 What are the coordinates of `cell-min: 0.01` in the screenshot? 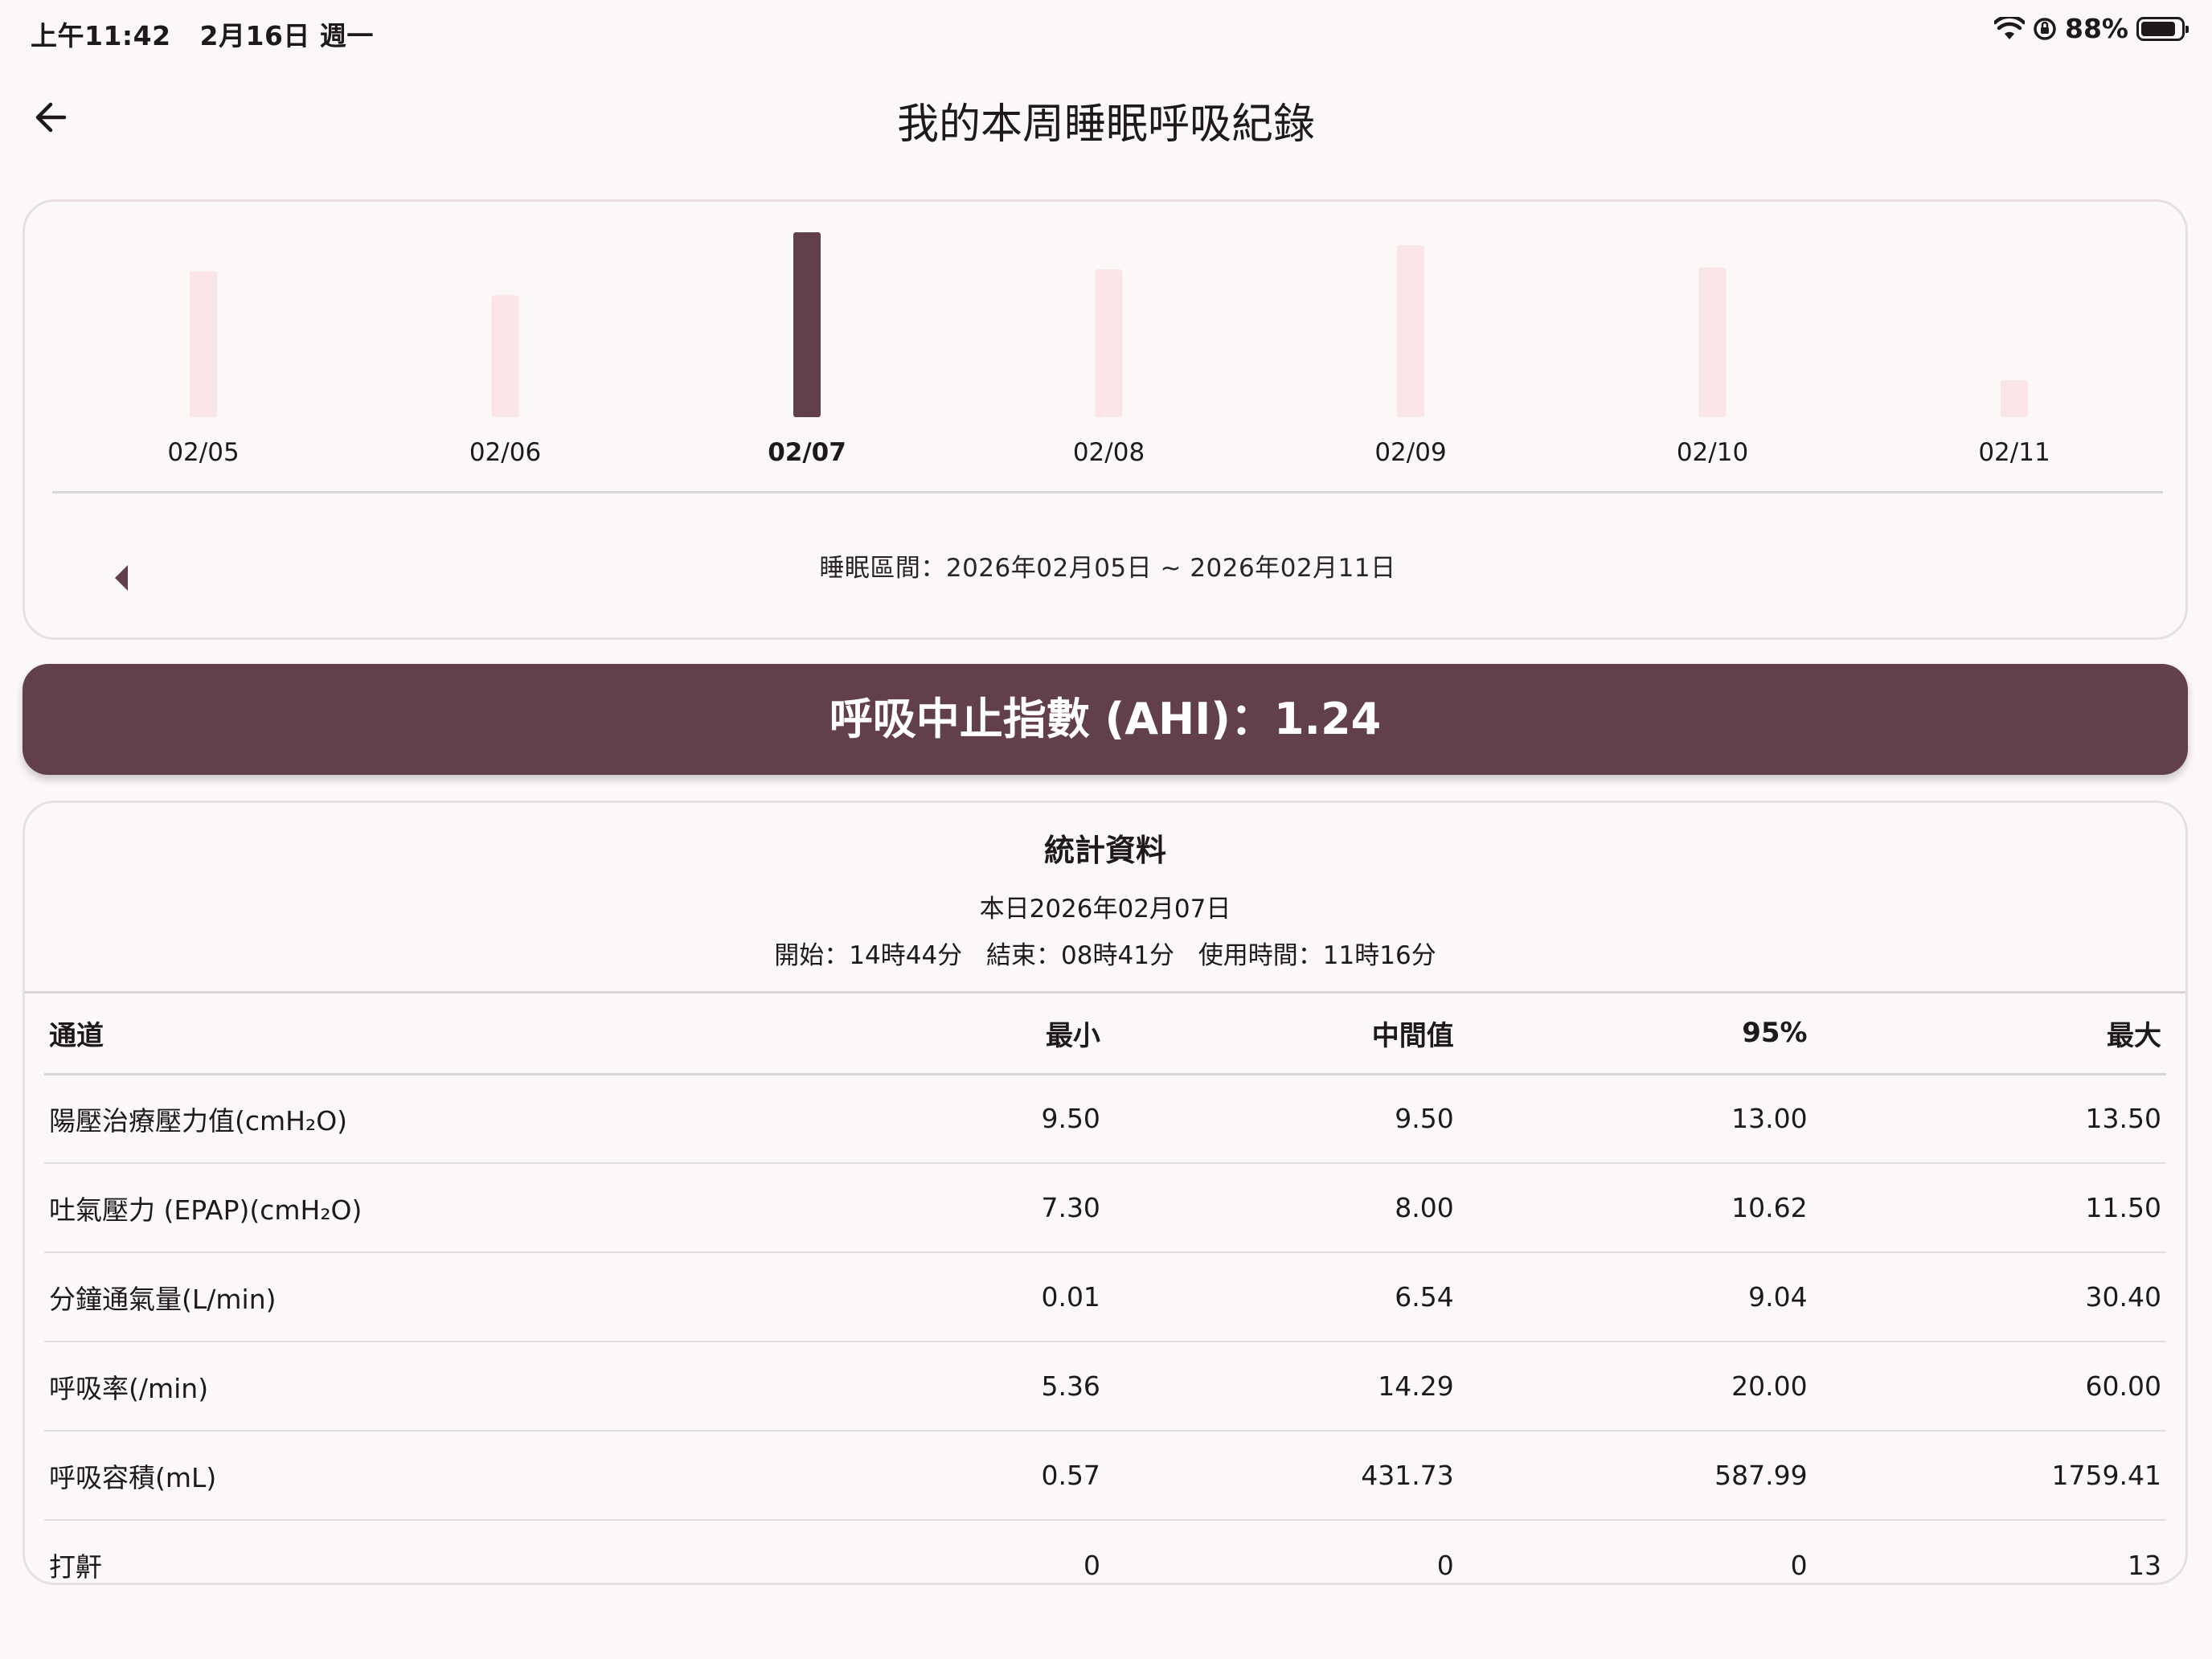 It's located at (928, 1297).